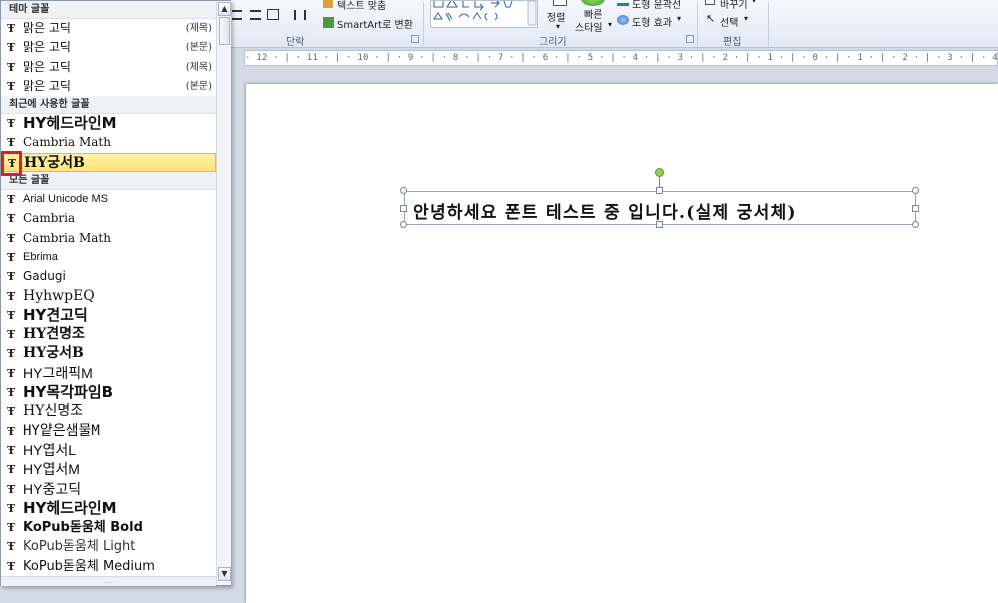 This screenshot has height=603, width=998. Describe the element at coordinates (553, 42) in the screenshot. I see `drawing-group-label: 그리기` at that location.